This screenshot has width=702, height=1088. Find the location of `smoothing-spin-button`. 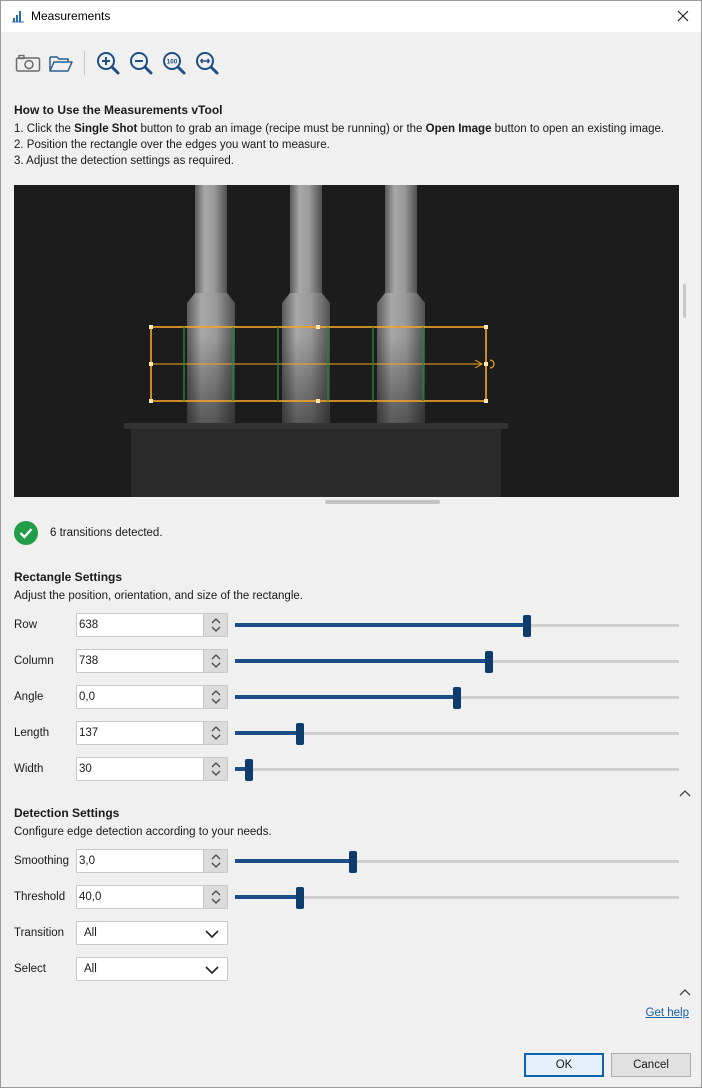

smoothing-spin-button is located at coordinates (215, 861).